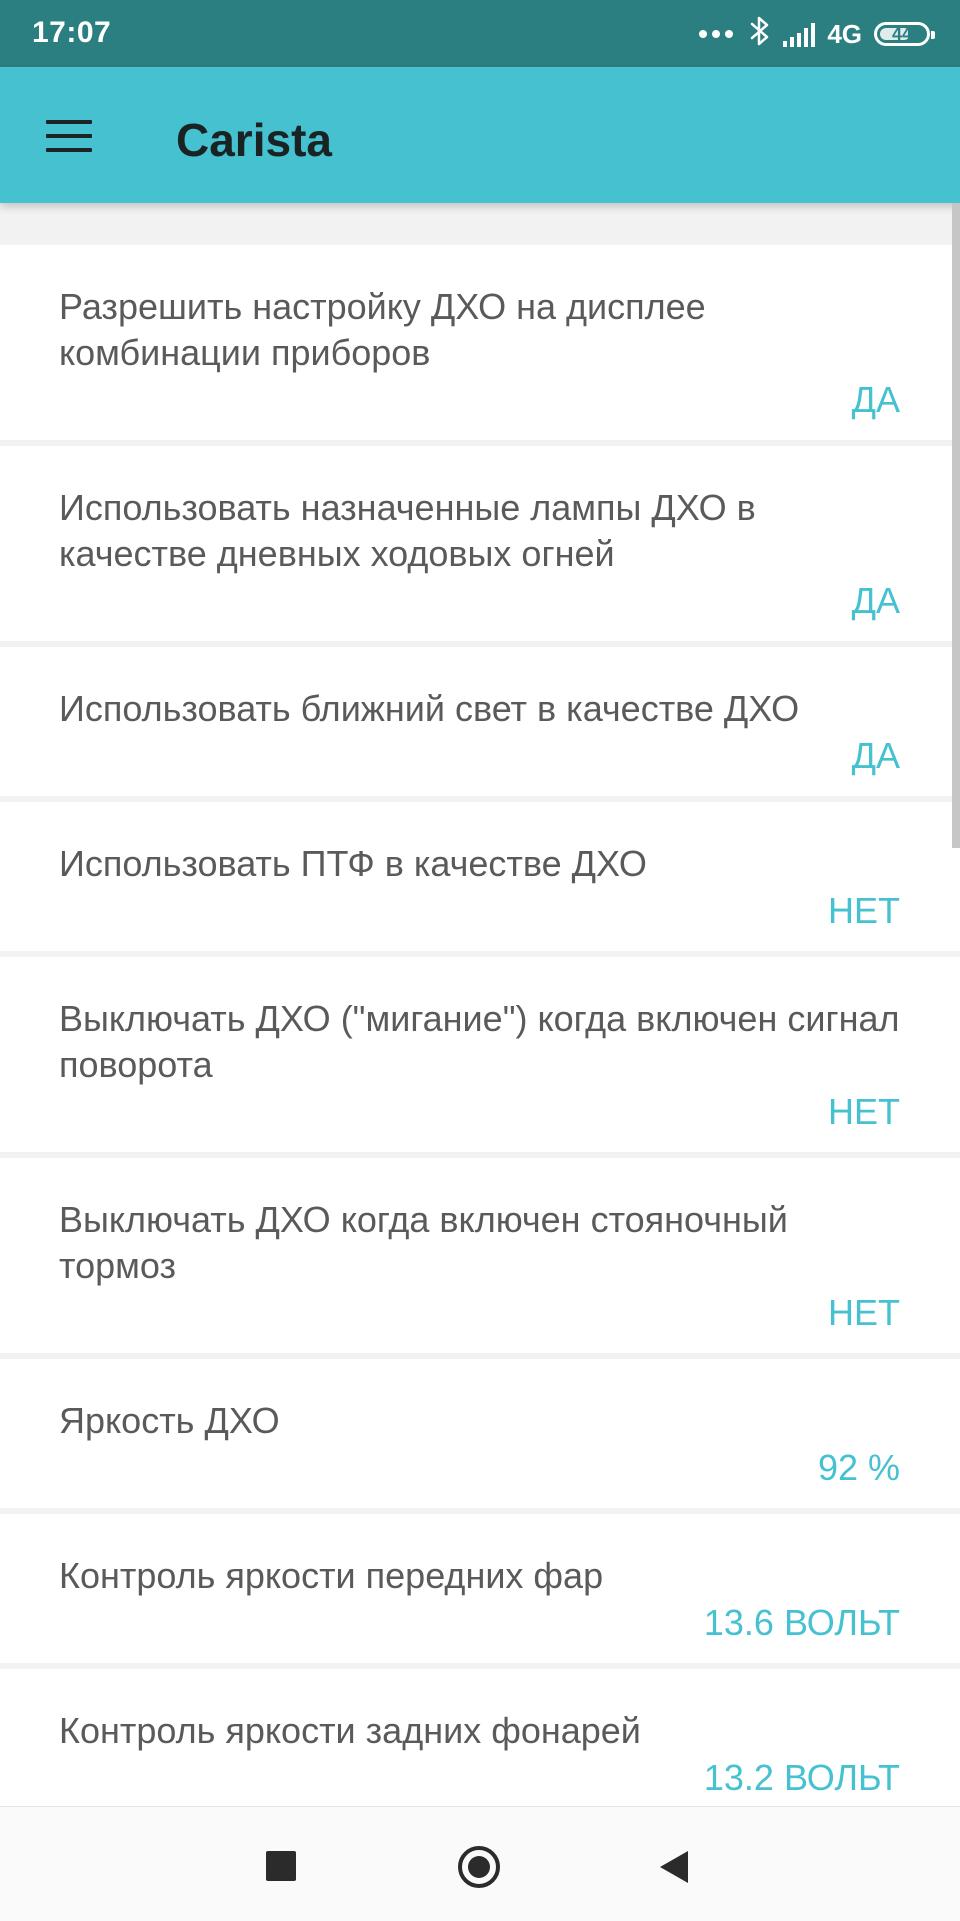 This screenshot has height=1921, width=960. I want to click on app-title: Carista, so click(254, 140).